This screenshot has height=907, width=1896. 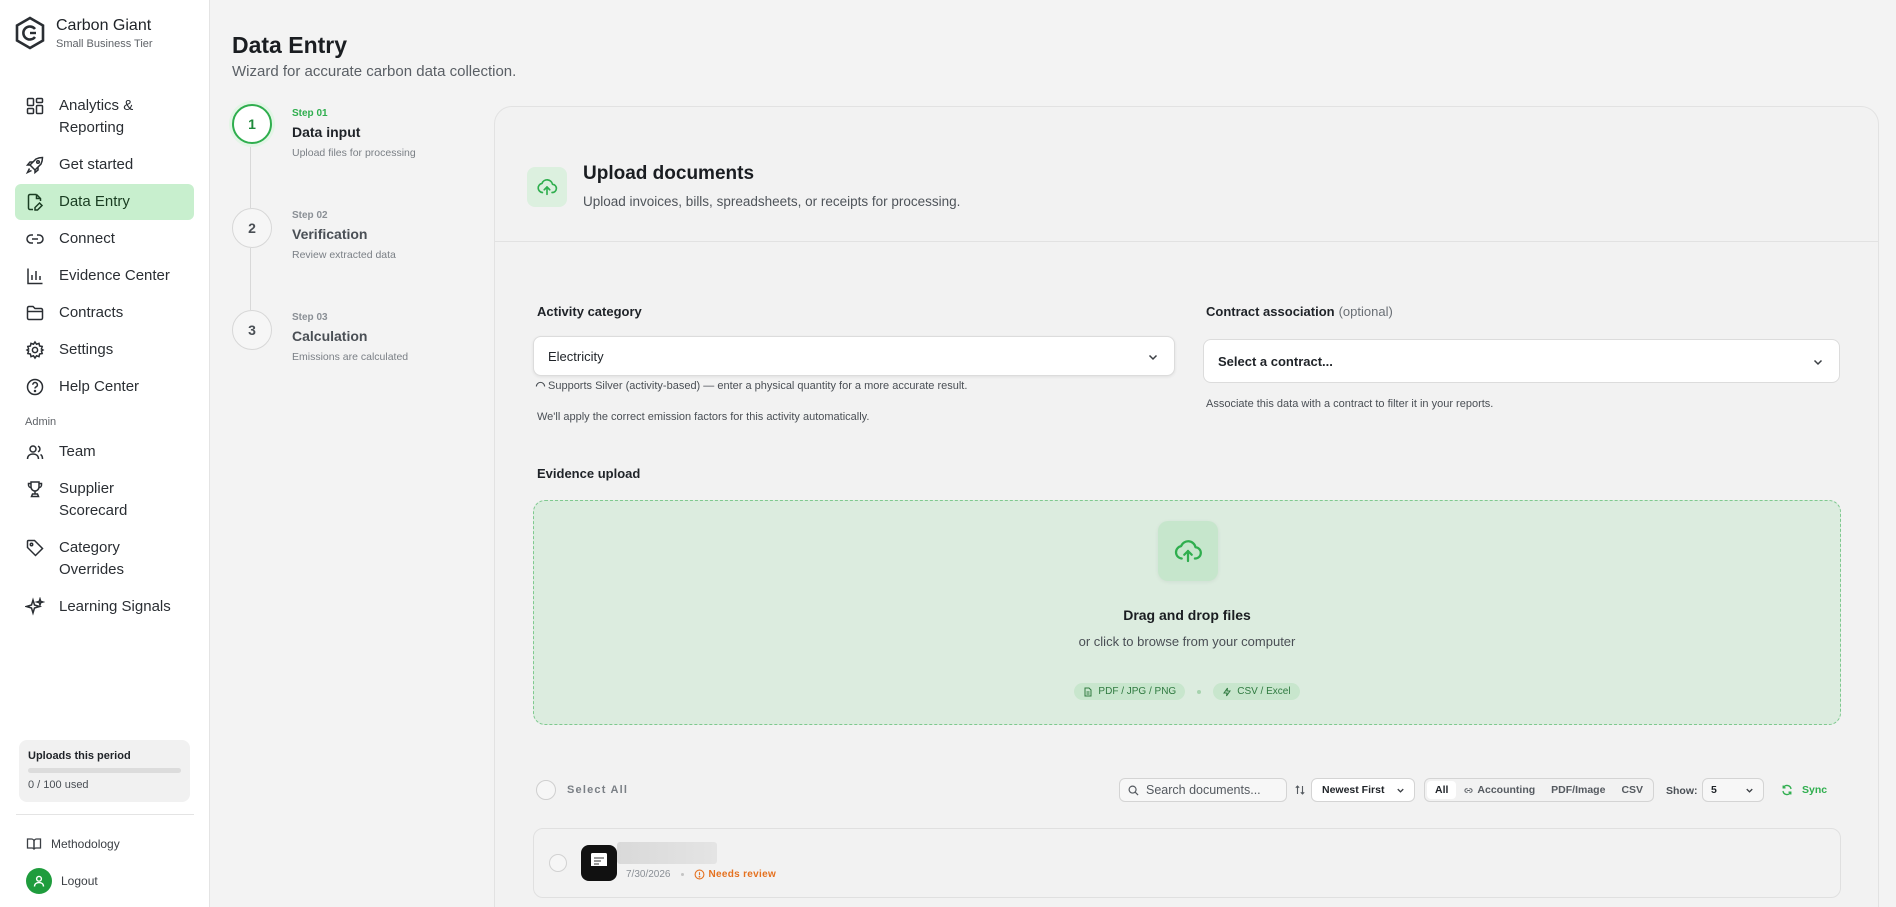 What do you see at coordinates (250, 279) in the screenshot?
I see `stepper-connector` at bounding box center [250, 279].